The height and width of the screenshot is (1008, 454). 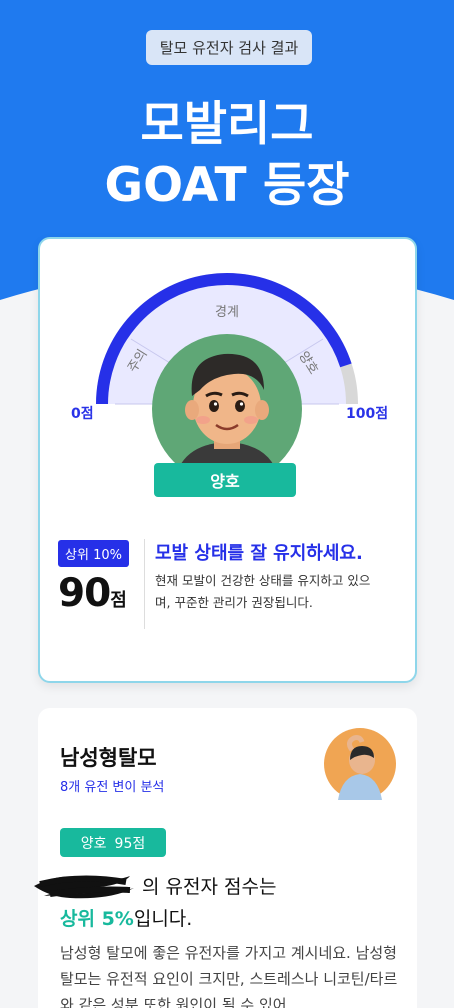 I want to click on detail-line2: 상위 5%입니다., so click(x=126, y=917).